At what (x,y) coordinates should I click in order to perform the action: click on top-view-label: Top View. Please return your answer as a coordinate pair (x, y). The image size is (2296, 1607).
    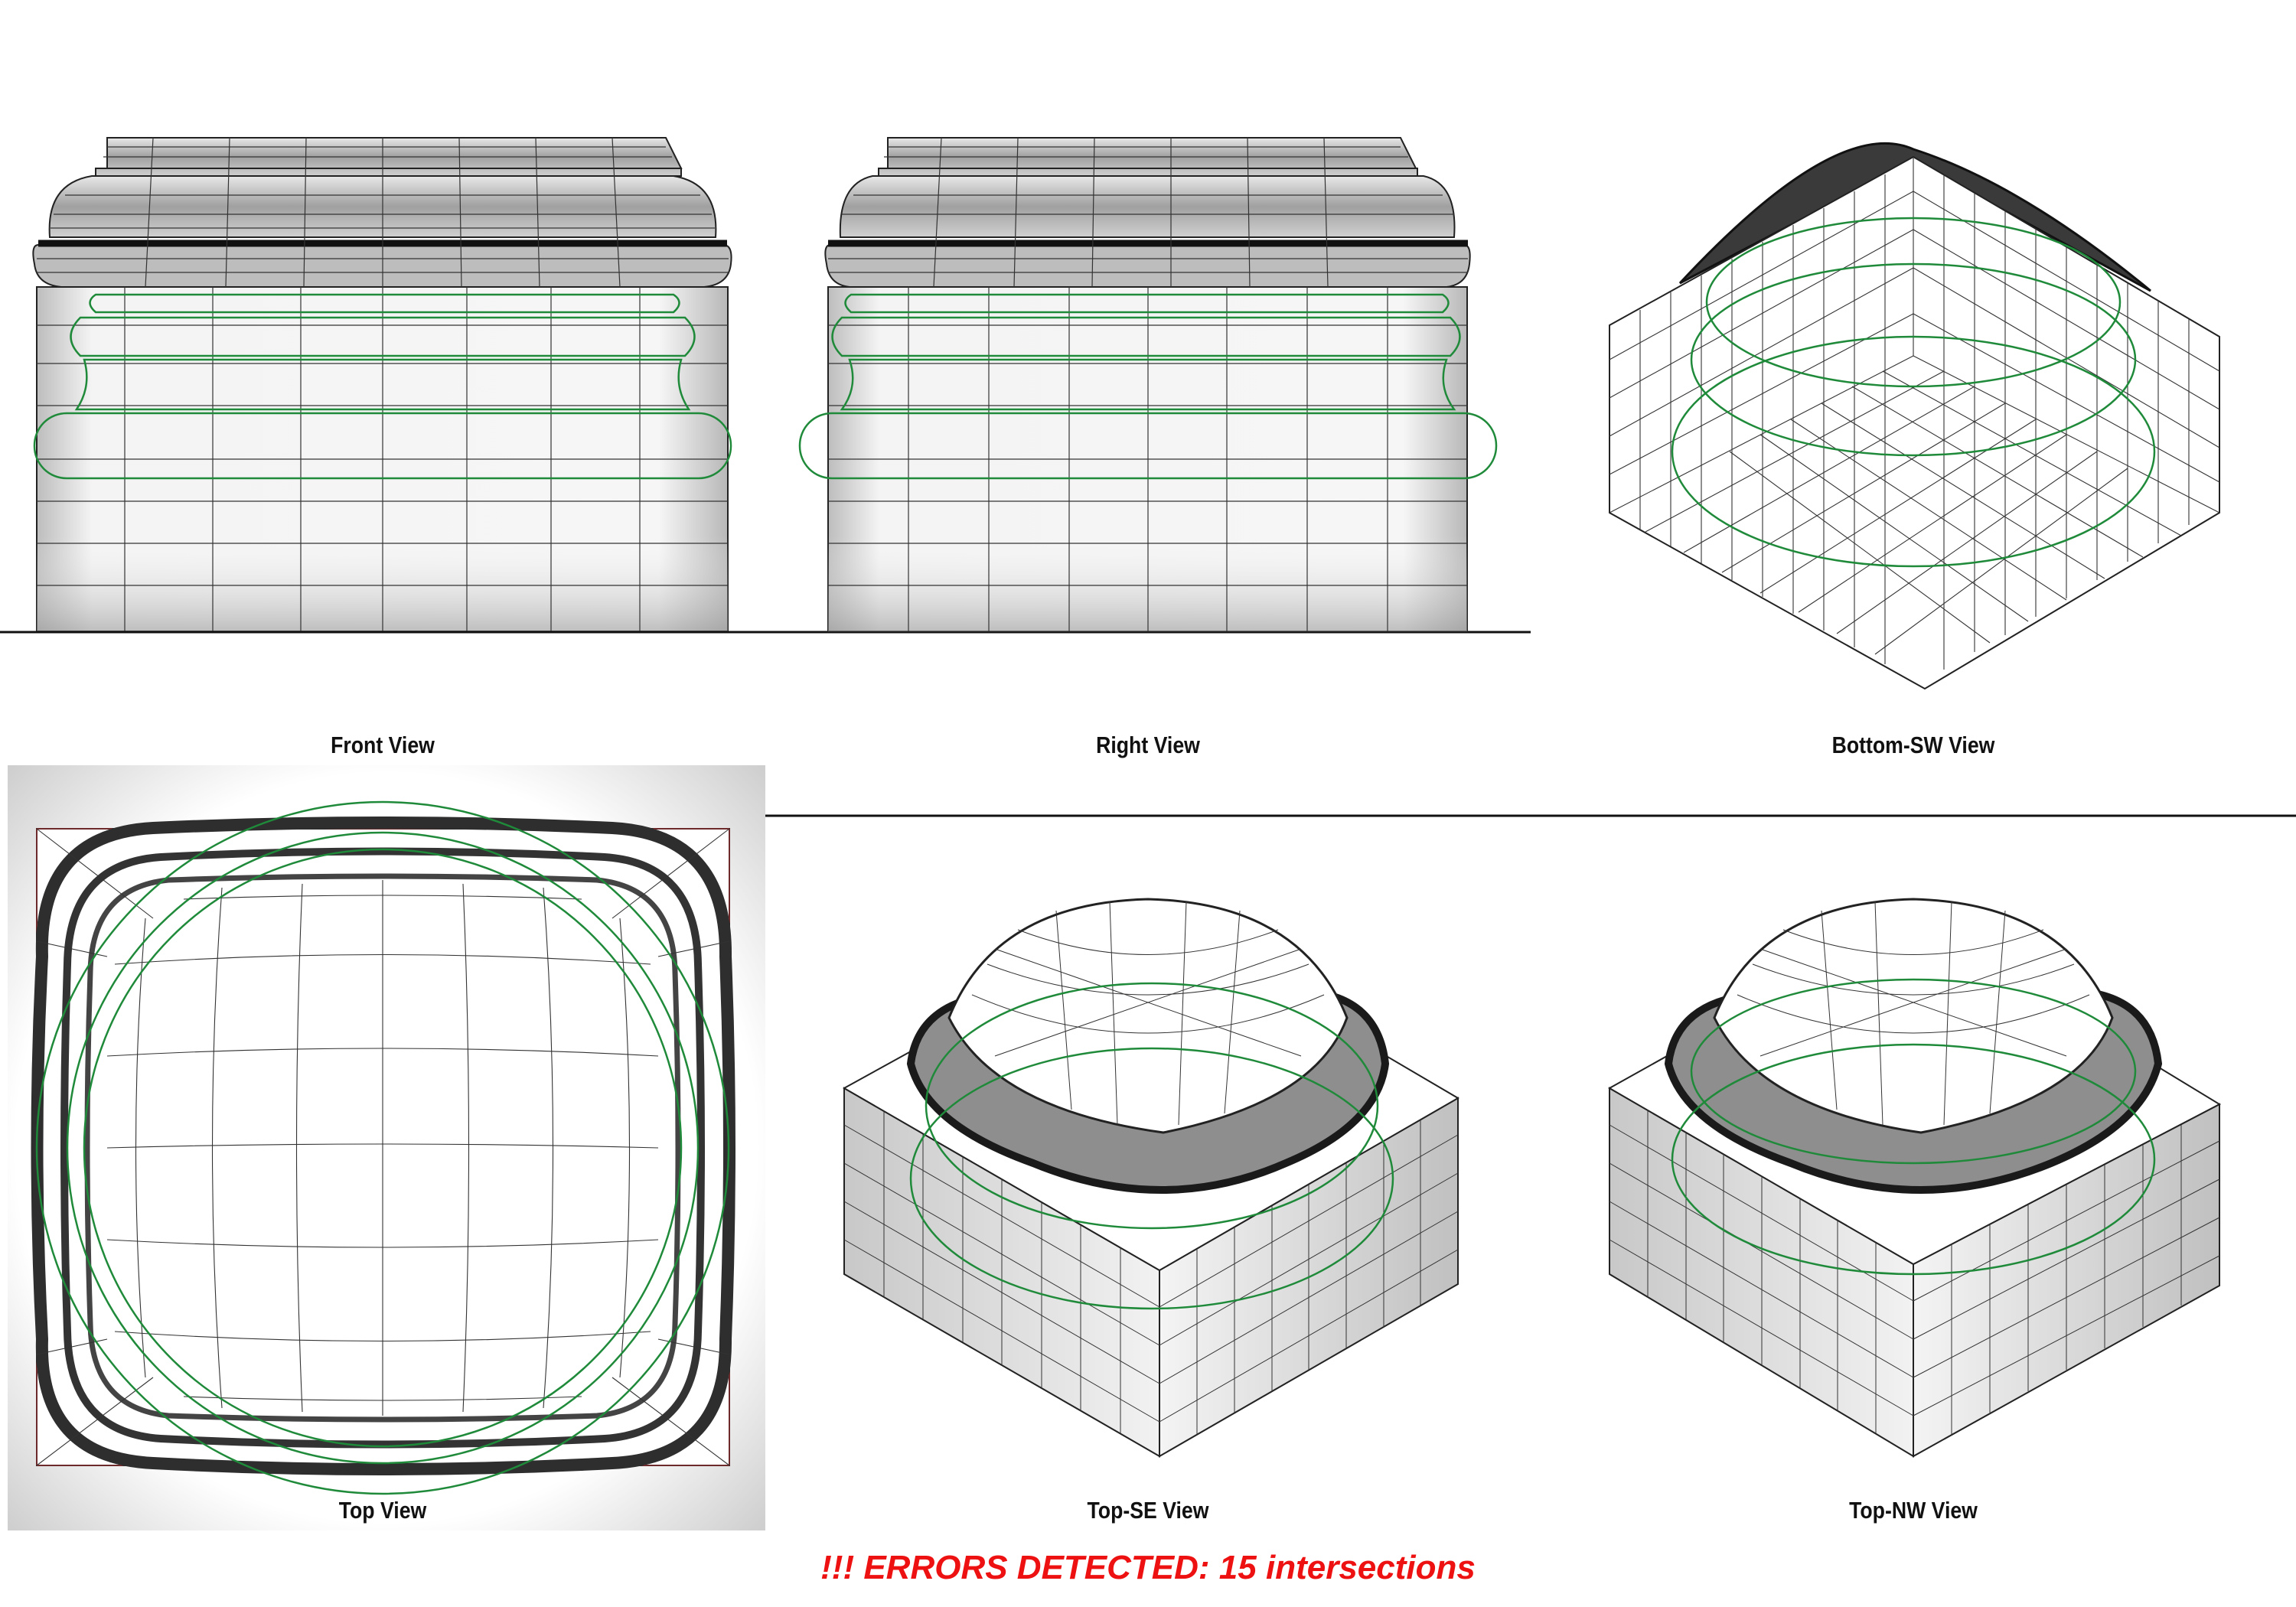
    Looking at the image, I should click on (382, 1510).